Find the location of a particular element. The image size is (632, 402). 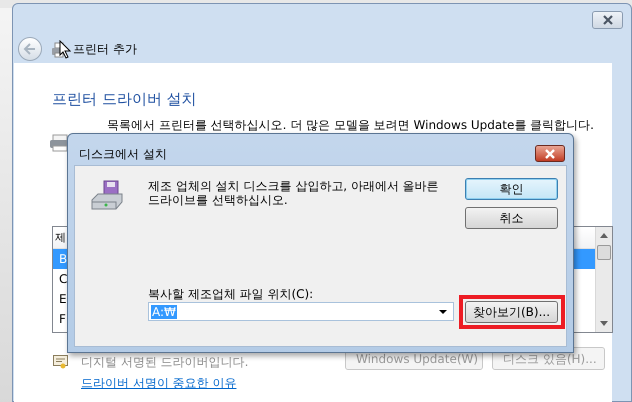

cancel-button: 취소 is located at coordinates (511, 218).